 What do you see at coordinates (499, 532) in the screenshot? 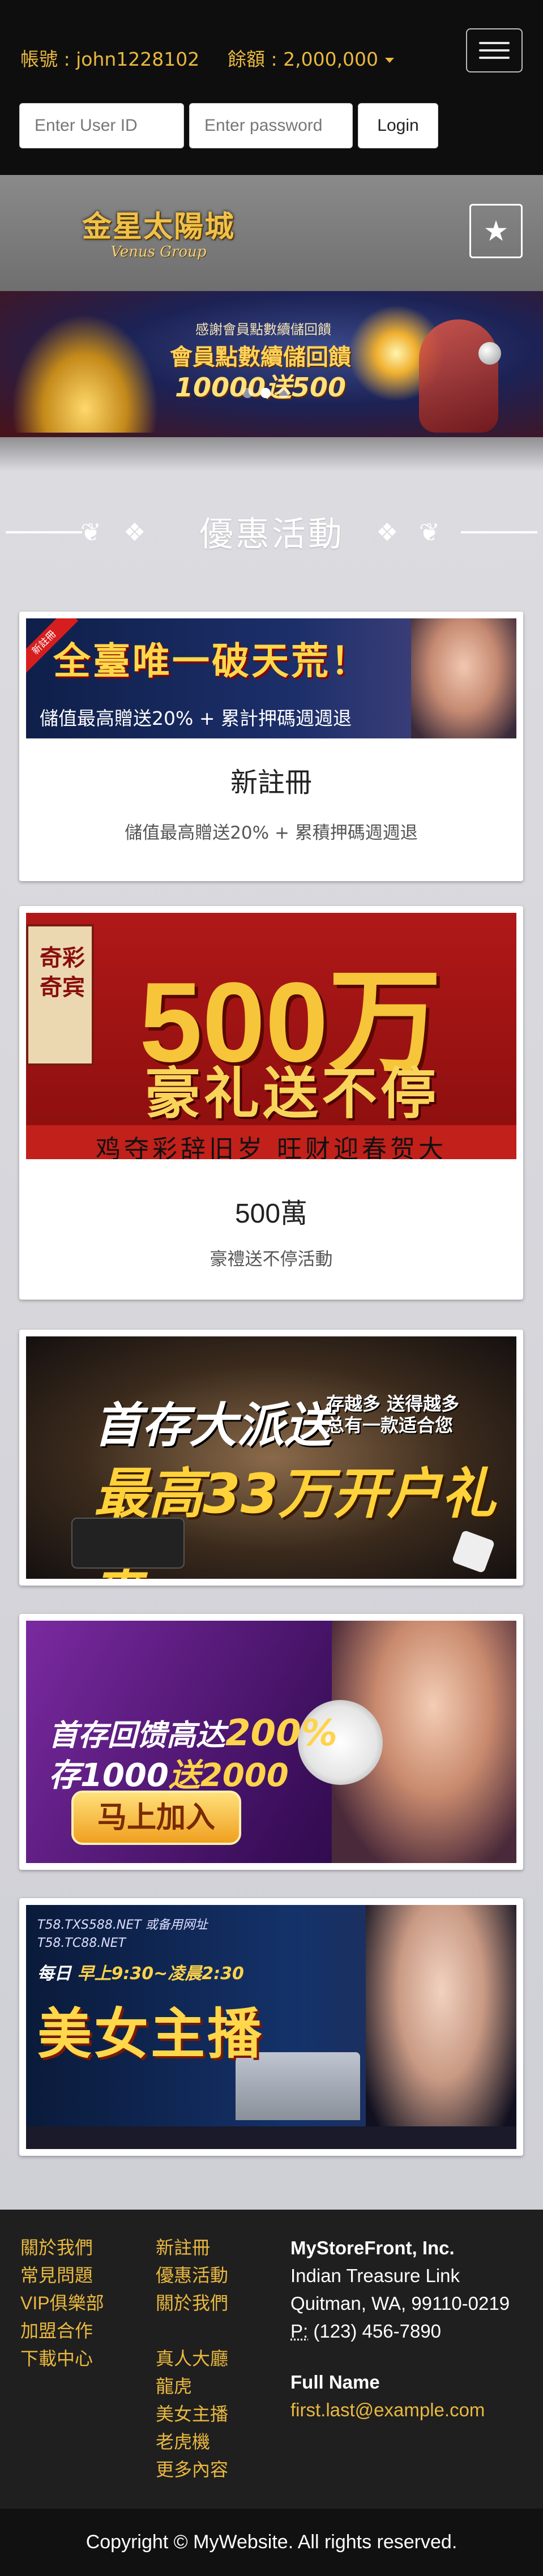
I see `divider-line-right` at bounding box center [499, 532].